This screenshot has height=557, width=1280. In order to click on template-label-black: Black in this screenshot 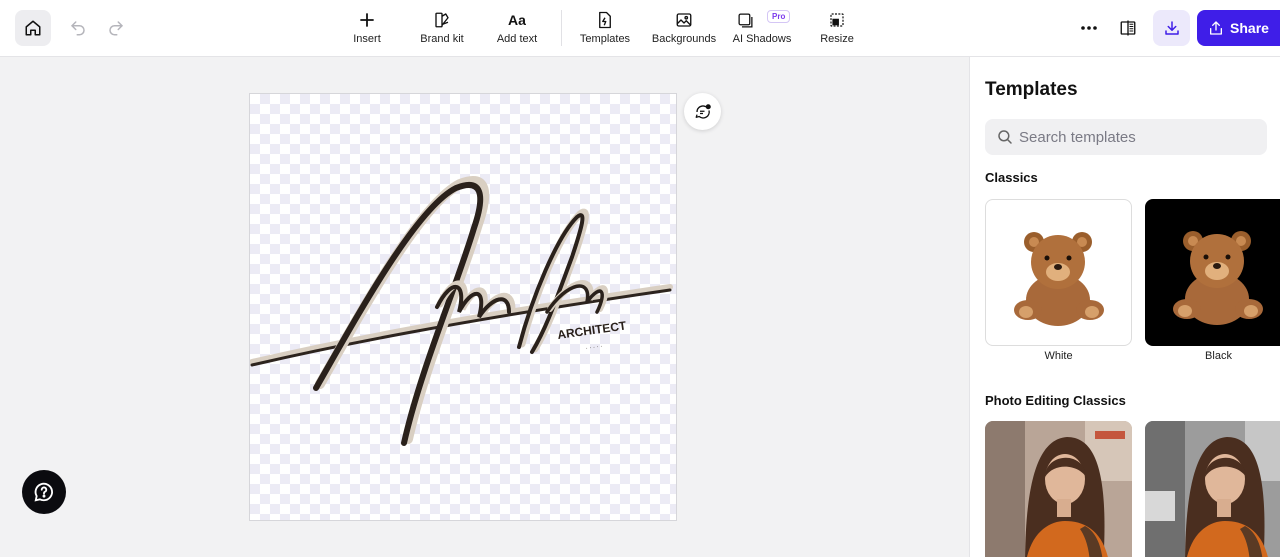, I will do `click(1218, 356)`.